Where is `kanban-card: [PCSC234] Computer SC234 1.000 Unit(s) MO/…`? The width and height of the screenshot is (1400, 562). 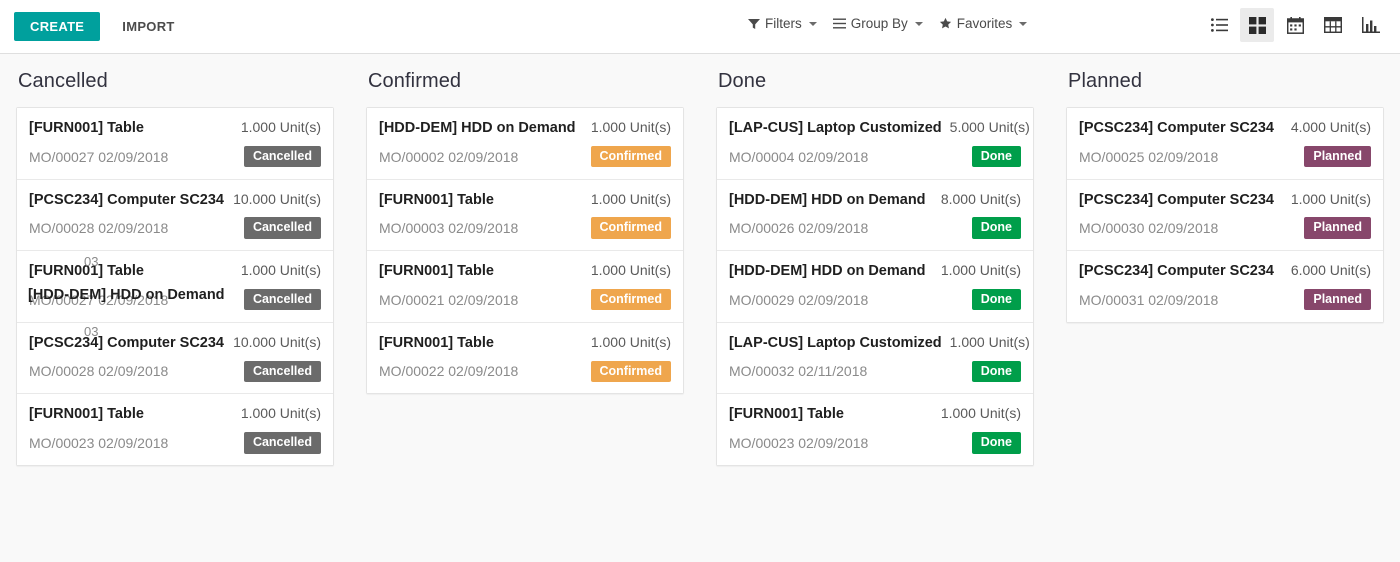
kanban-card: [PCSC234] Computer SC234 1.000 Unit(s) MO/… is located at coordinates (1225, 215).